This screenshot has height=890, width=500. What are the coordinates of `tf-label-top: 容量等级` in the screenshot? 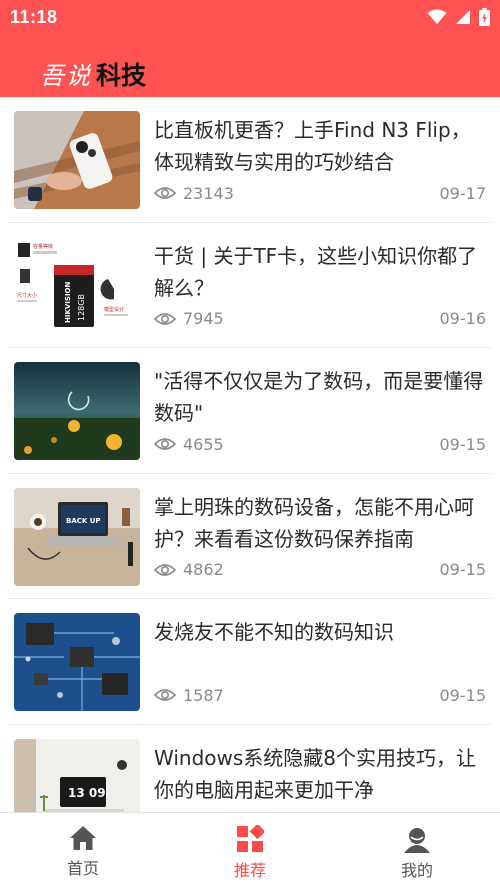 It's located at (43, 246).